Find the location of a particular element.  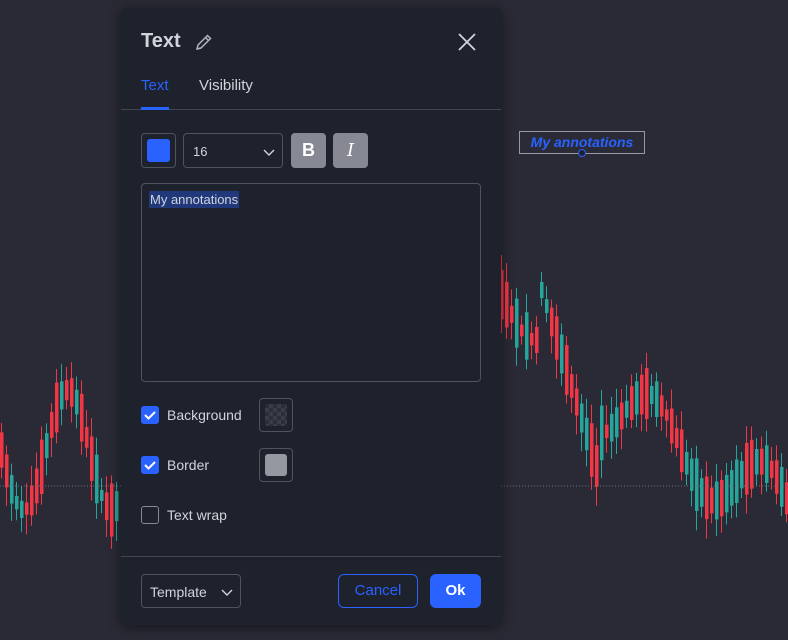

bold-toggle-button: B is located at coordinates (308, 150).